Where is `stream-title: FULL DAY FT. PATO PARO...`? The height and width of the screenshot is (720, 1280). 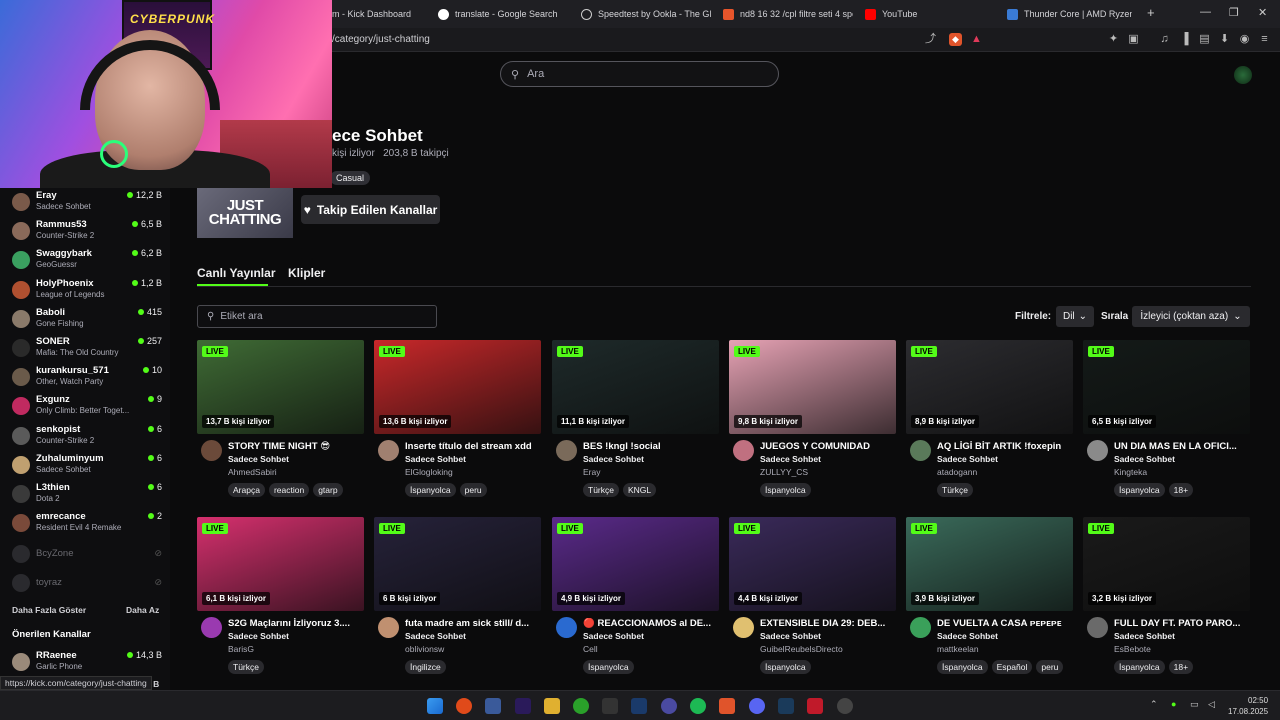 stream-title: FULL DAY FT. PATO PARO... is located at coordinates (1181, 623).